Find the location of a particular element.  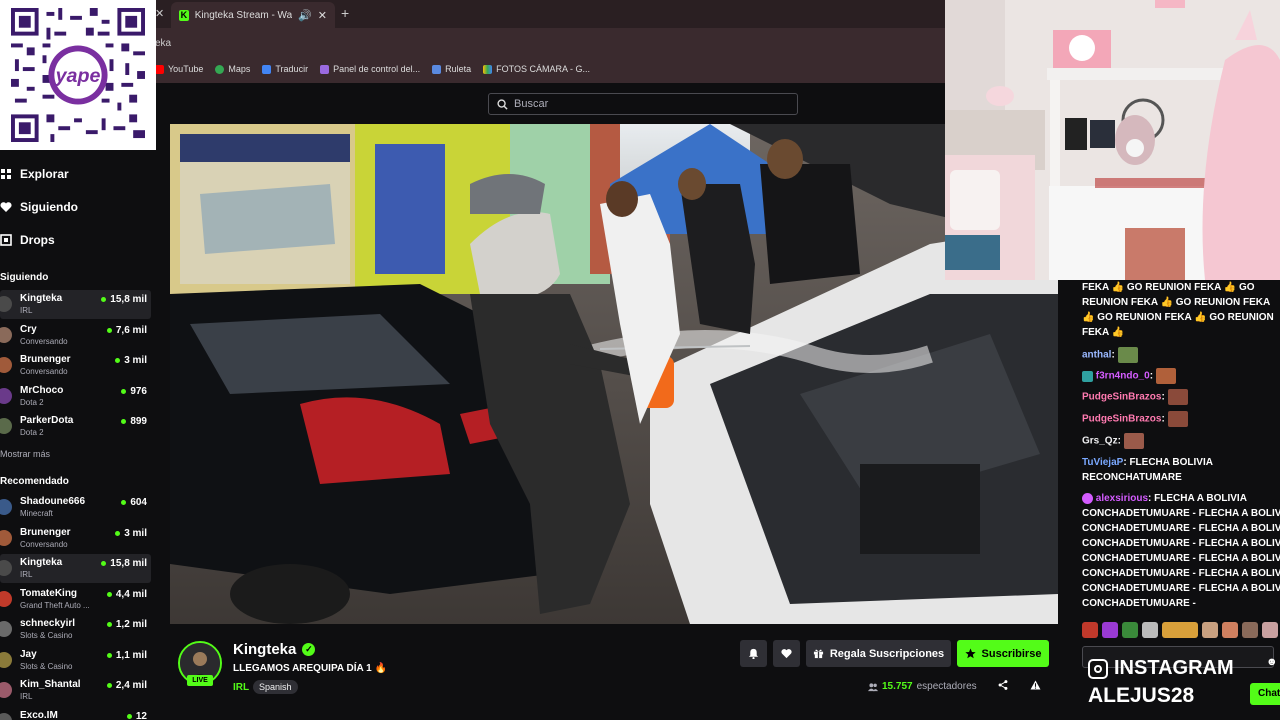

bell-icon is located at coordinates (753, 653).